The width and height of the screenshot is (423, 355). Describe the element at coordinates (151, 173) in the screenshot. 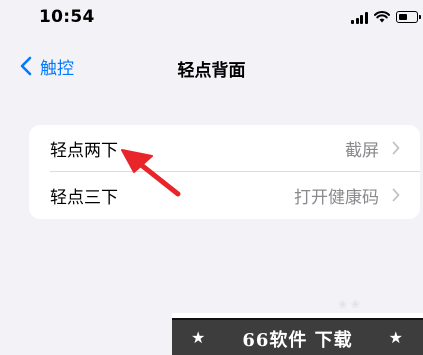

I see `red-arrow-icon` at that location.